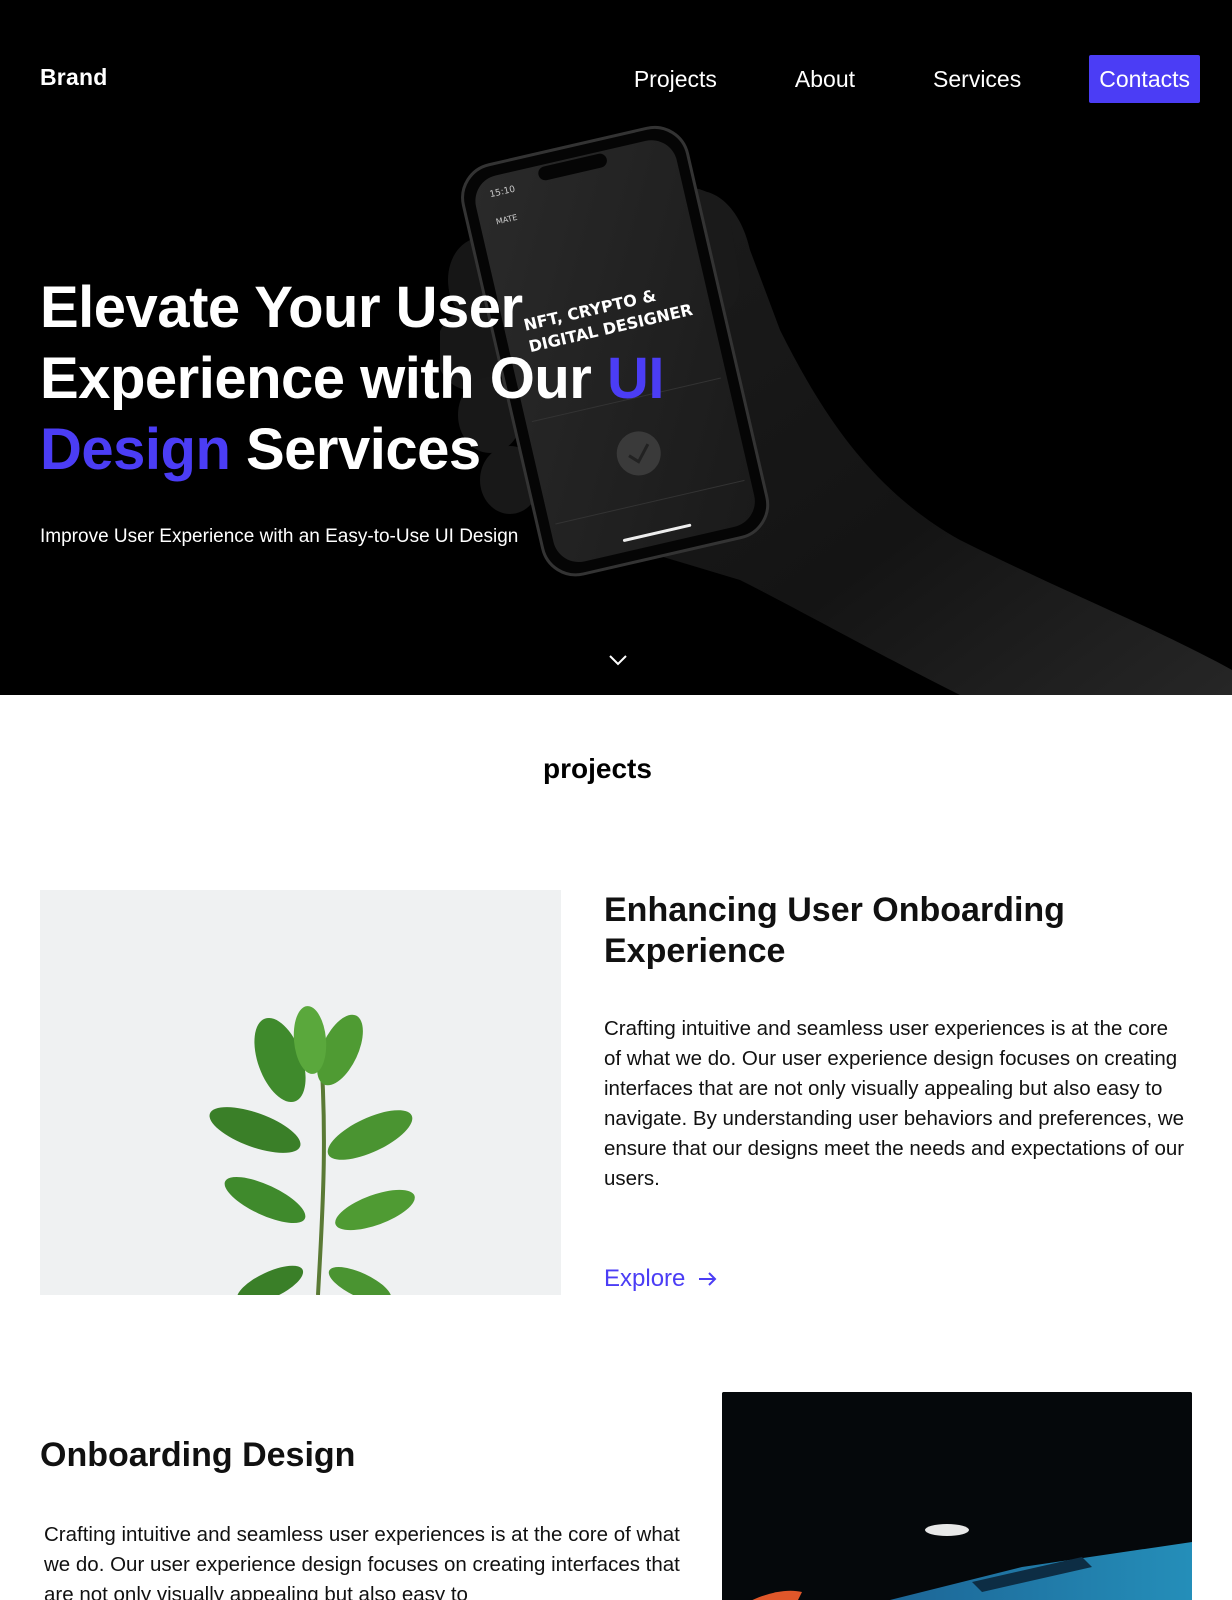  I want to click on project-image-plant, so click(300, 1092).